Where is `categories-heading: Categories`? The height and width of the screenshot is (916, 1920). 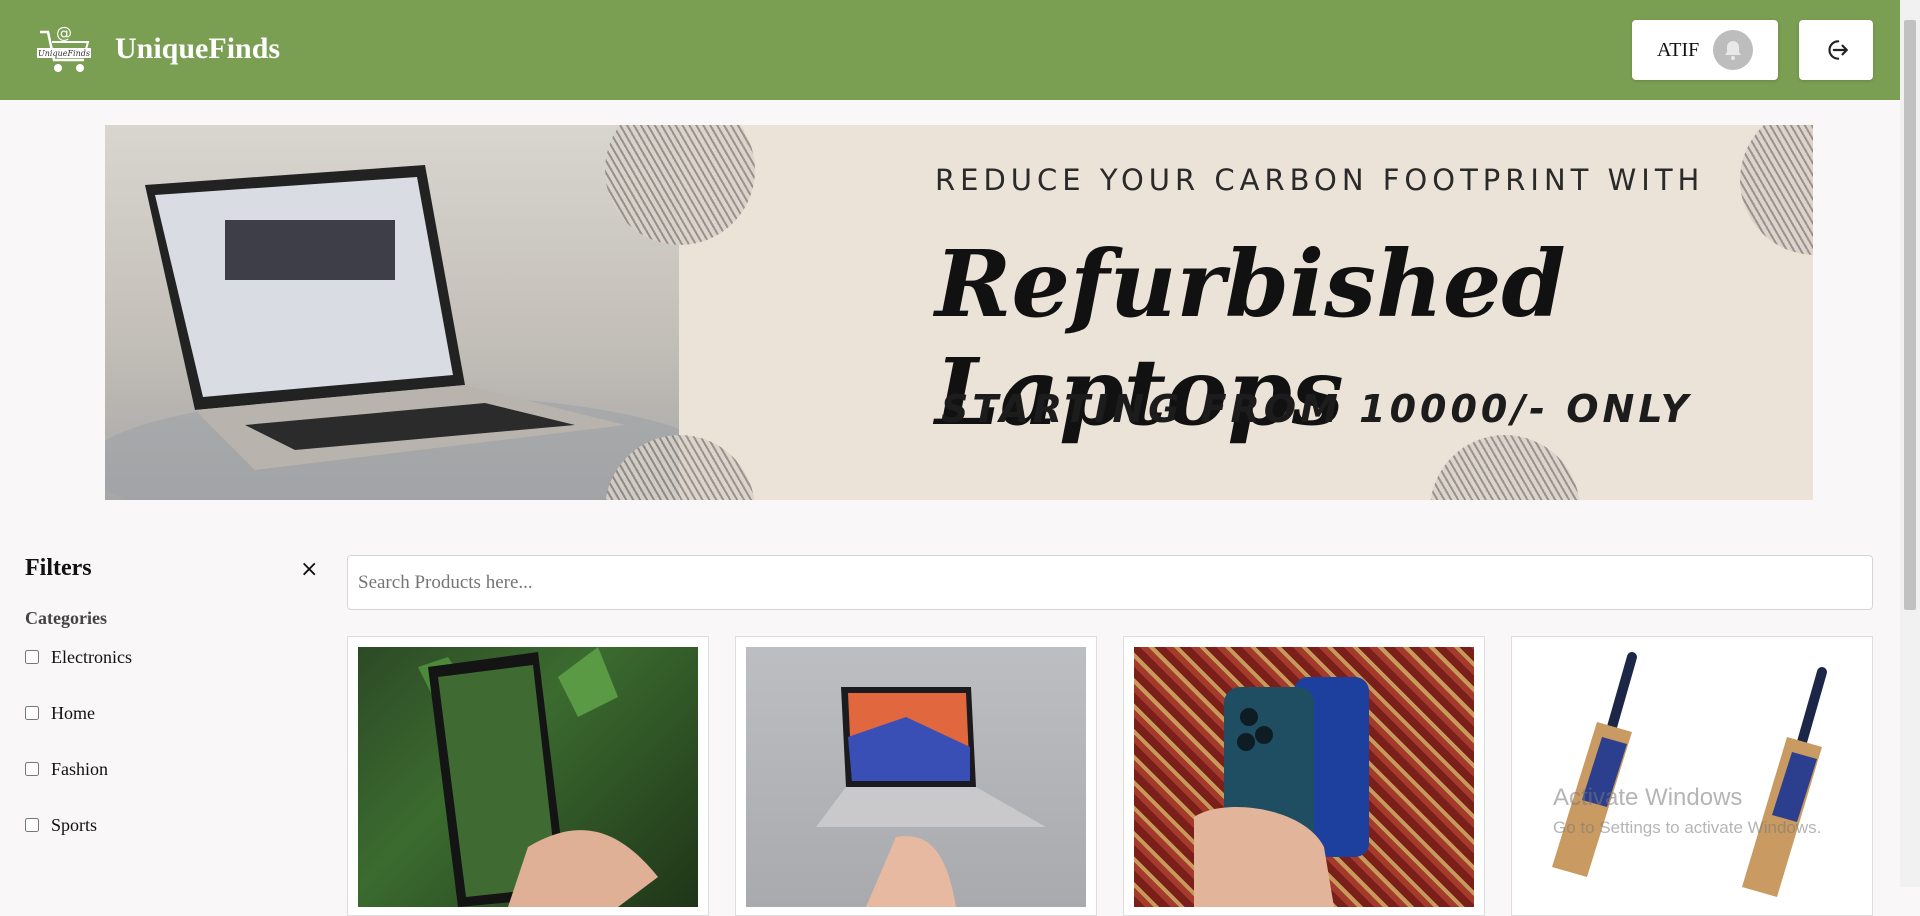 categories-heading: Categories is located at coordinates (66, 618).